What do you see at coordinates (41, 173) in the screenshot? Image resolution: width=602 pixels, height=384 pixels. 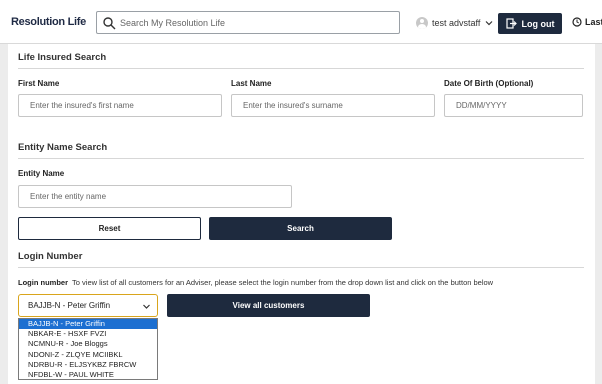 I see `entity-name-label: Entity Name` at bounding box center [41, 173].